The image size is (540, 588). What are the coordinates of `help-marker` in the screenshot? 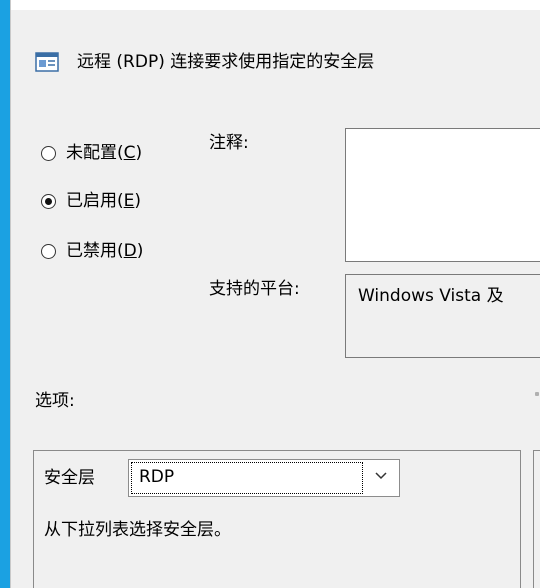 It's located at (537, 394).